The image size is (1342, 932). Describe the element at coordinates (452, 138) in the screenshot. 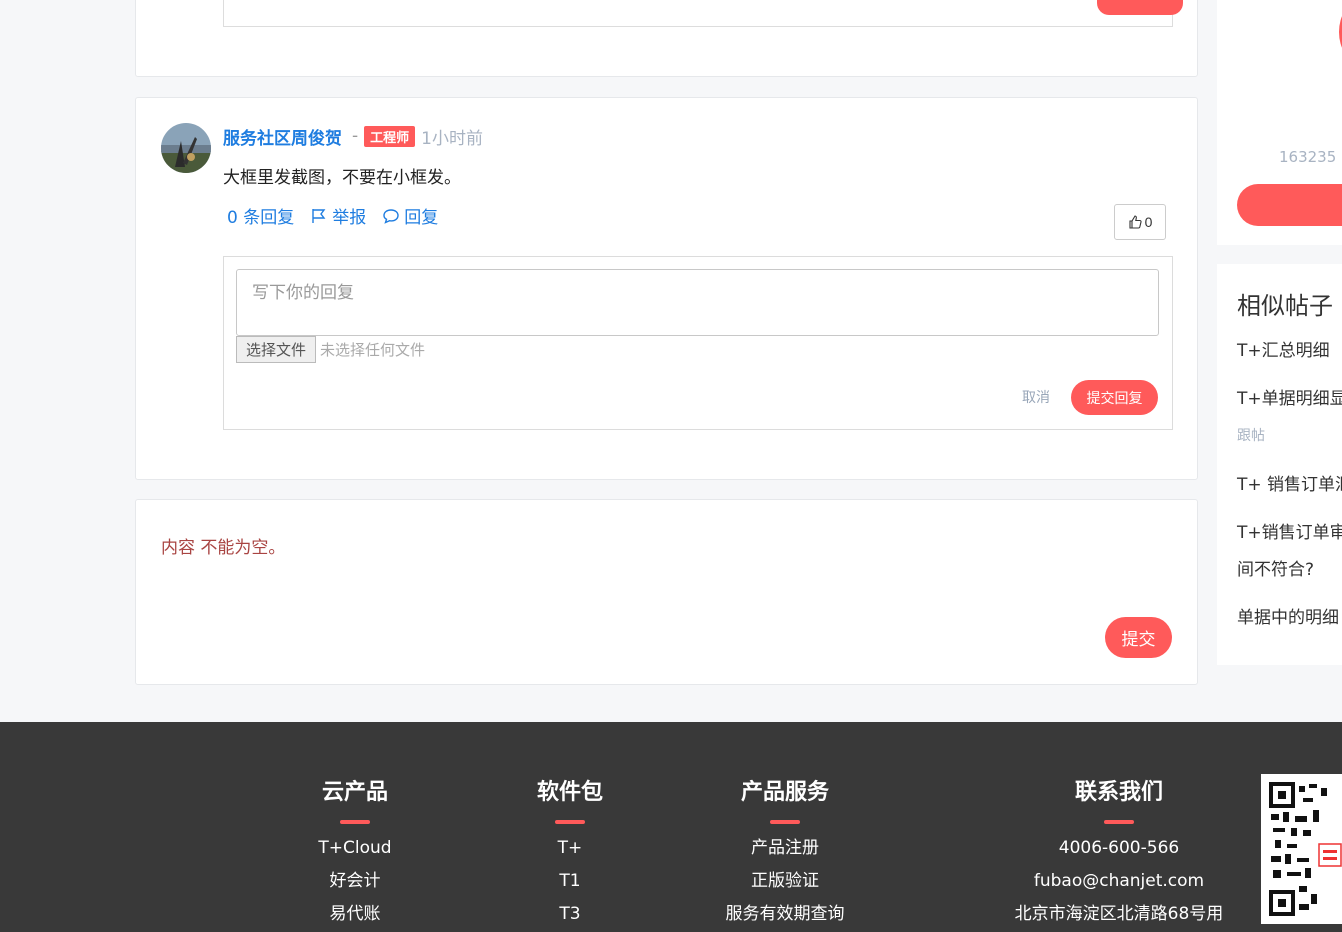

I see `comment-time: 1小时前` at that location.